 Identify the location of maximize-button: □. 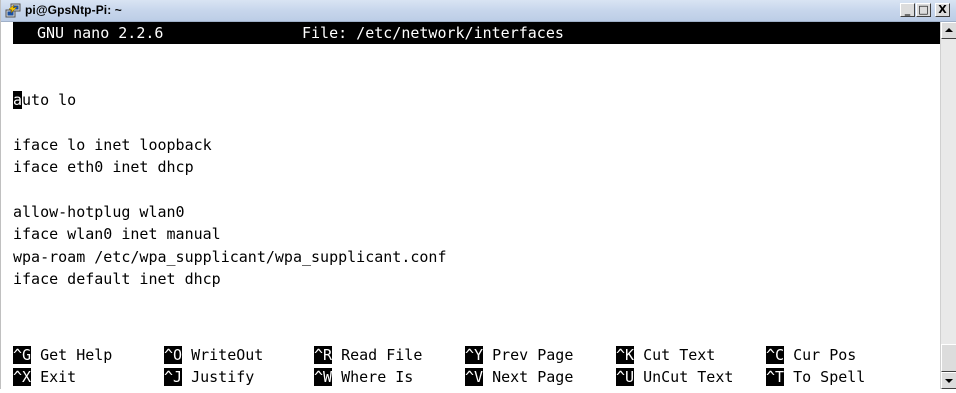
(923, 10).